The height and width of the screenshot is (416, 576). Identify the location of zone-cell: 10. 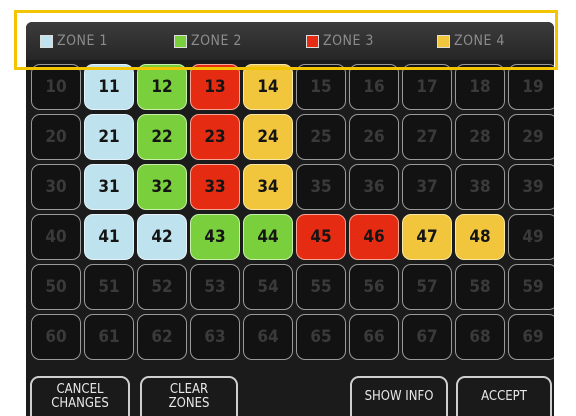
(56, 87).